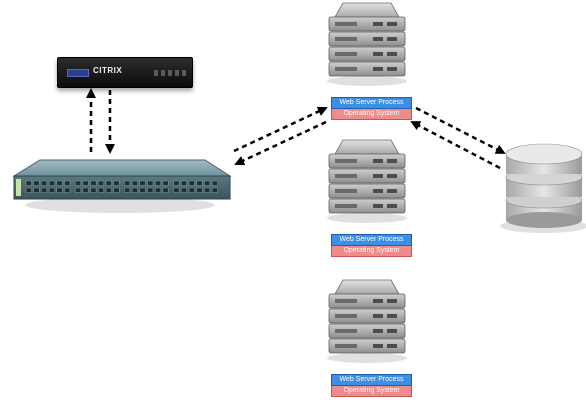  Describe the element at coordinates (108, 70) in the screenshot. I see `appliance-brand-label: CITRIX` at that location.